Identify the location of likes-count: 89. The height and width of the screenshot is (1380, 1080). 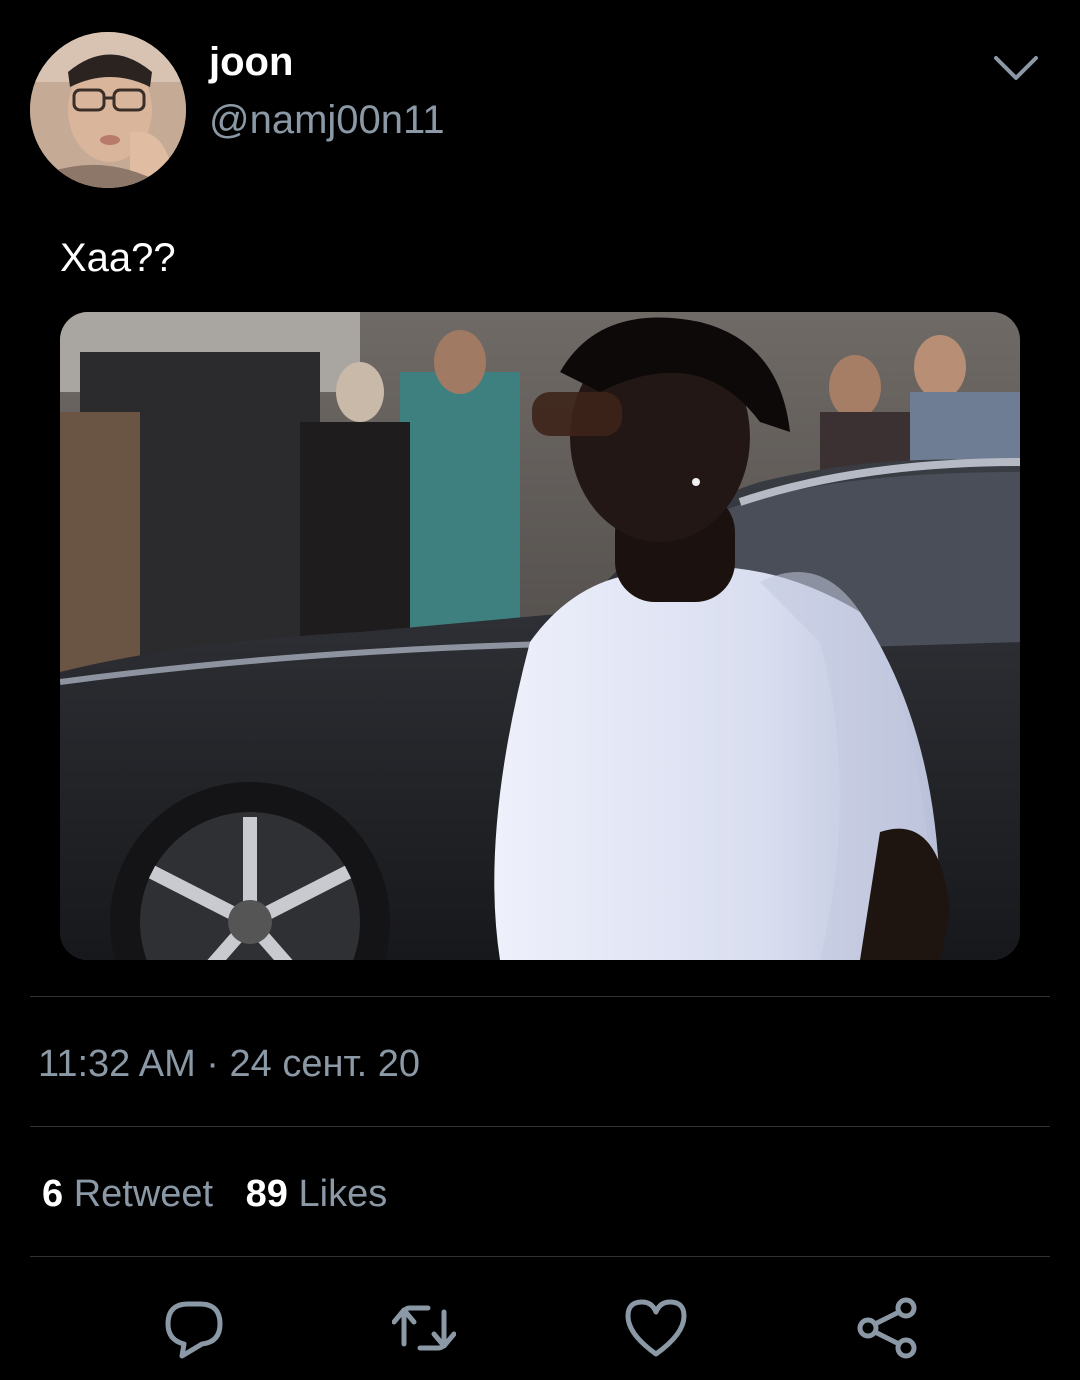
(266, 1194).